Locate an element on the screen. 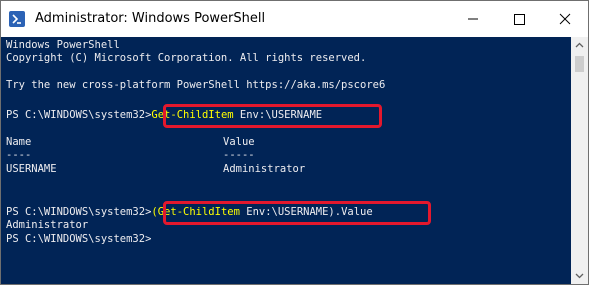 The image size is (589, 288). vertical-scrollbar is located at coordinates (579, 160).